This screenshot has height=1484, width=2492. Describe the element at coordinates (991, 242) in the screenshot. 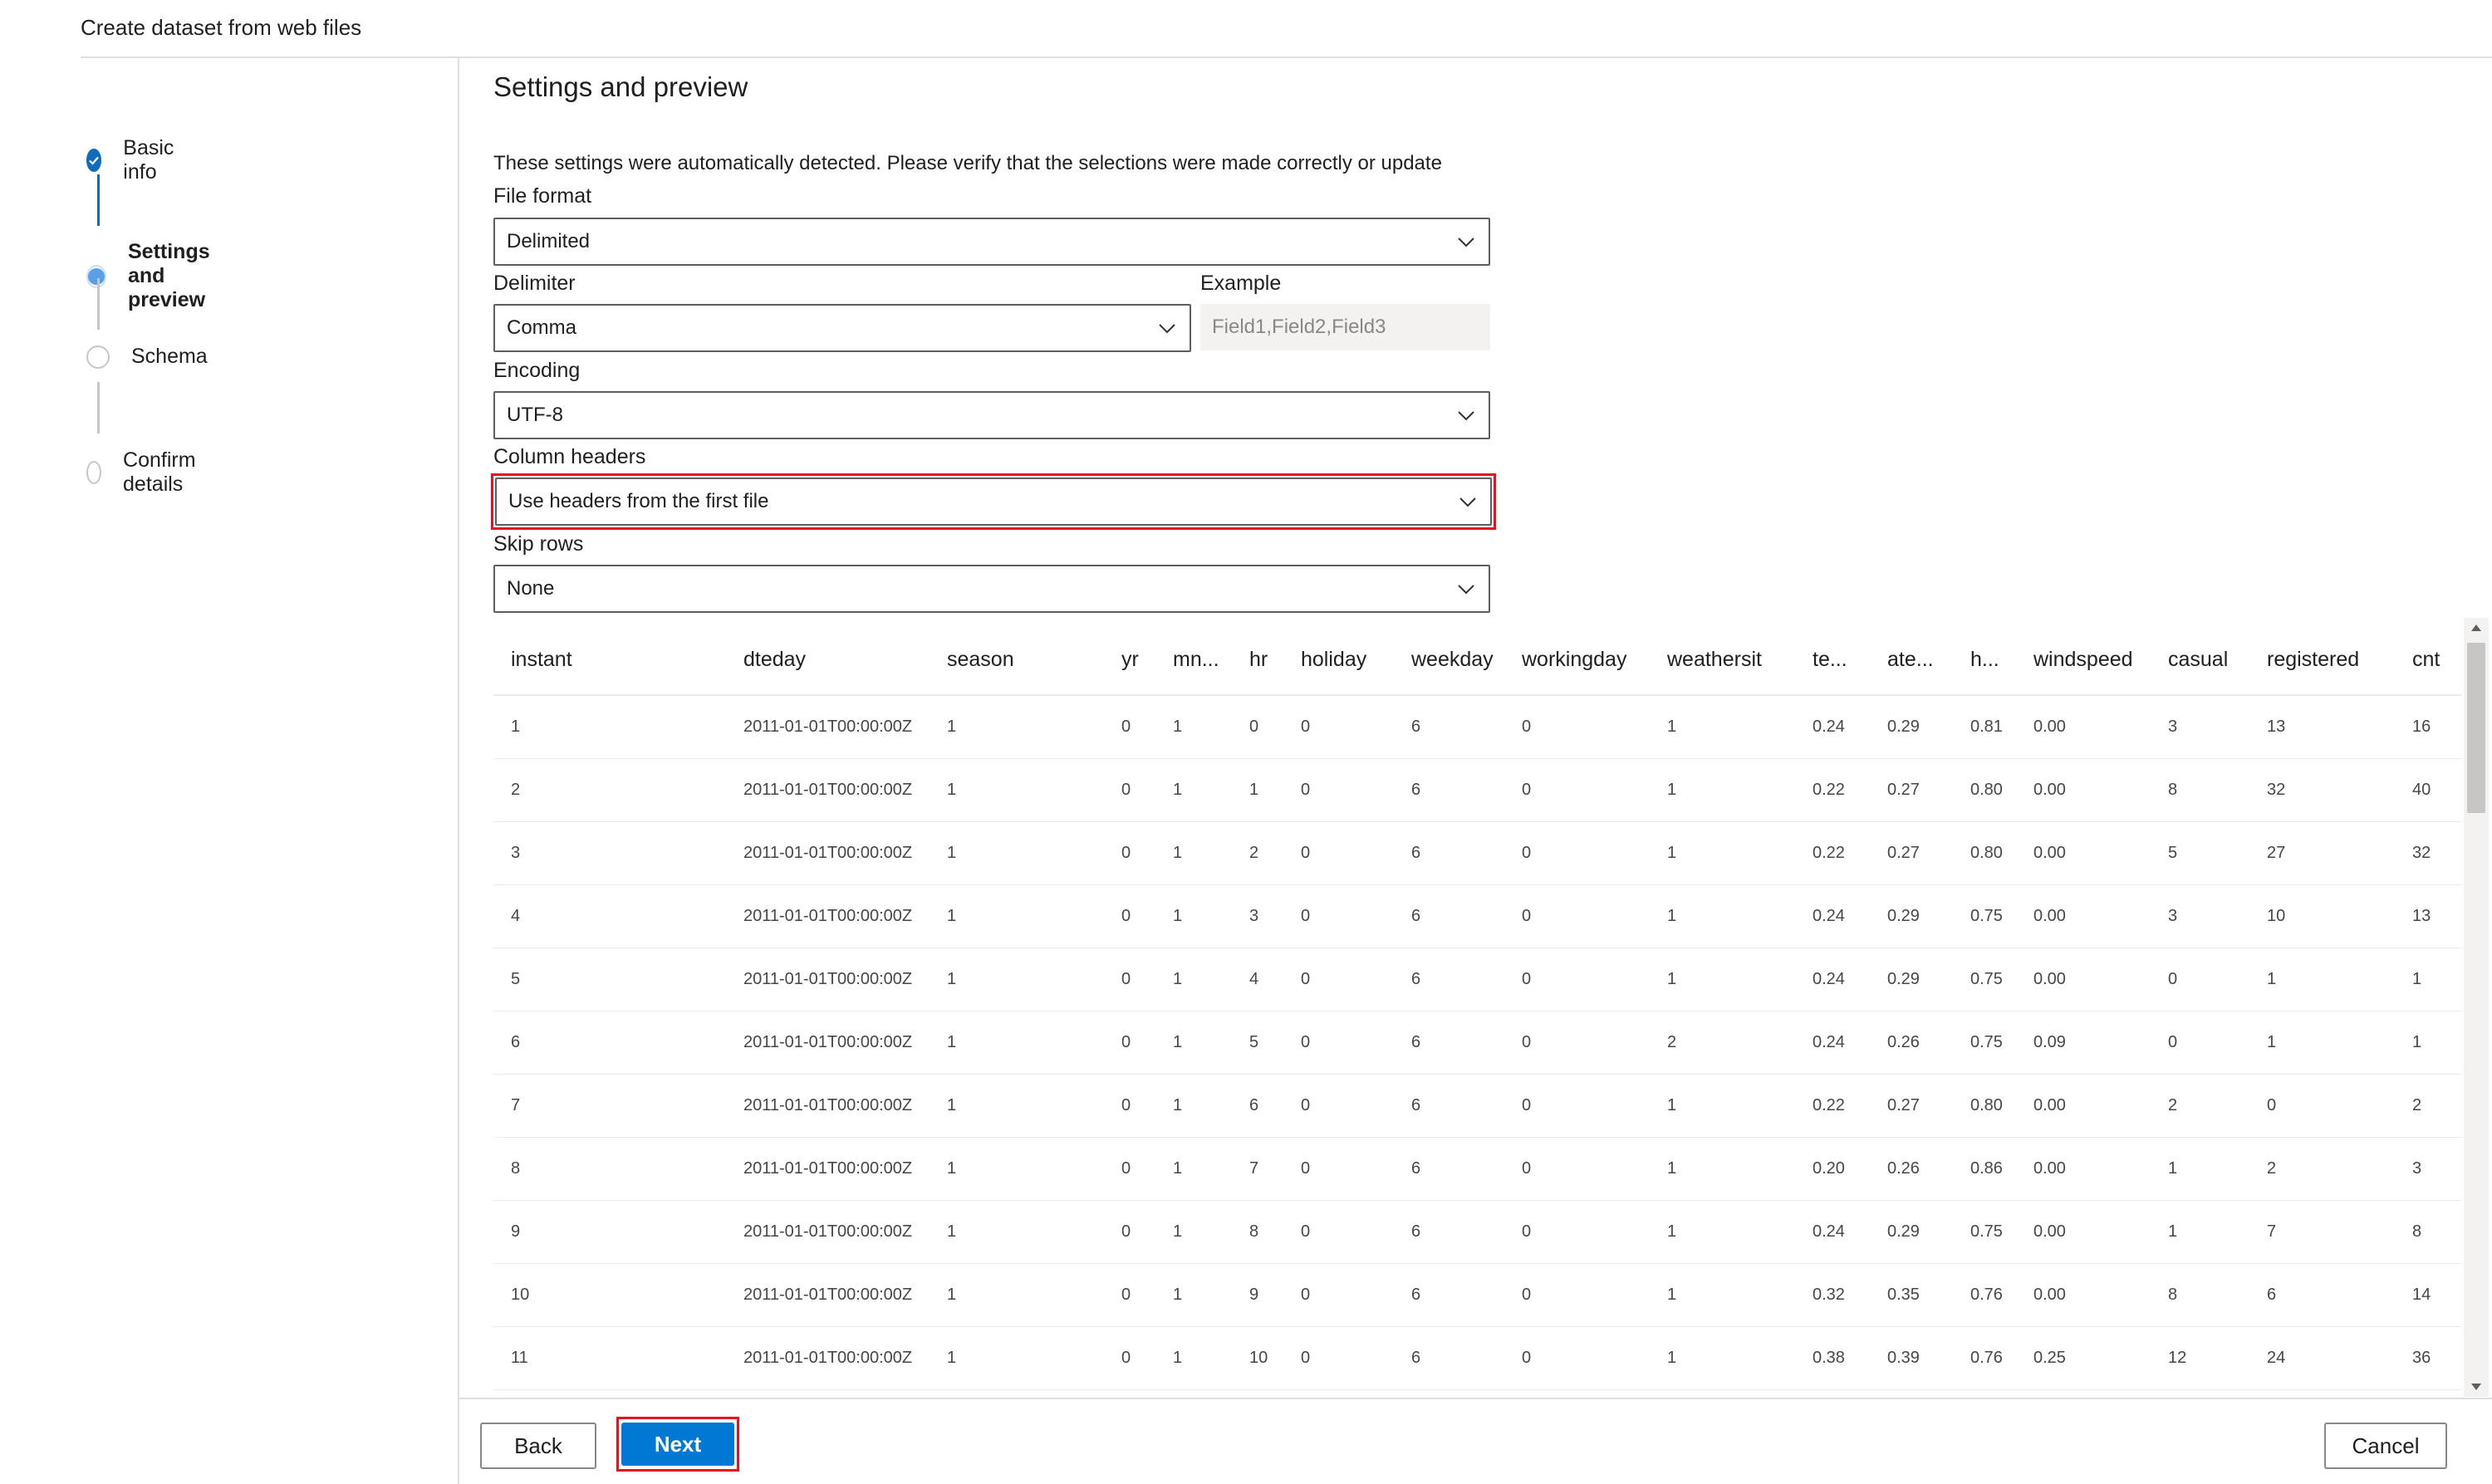

I see `file-format-dropdown: Delimited` at that location.